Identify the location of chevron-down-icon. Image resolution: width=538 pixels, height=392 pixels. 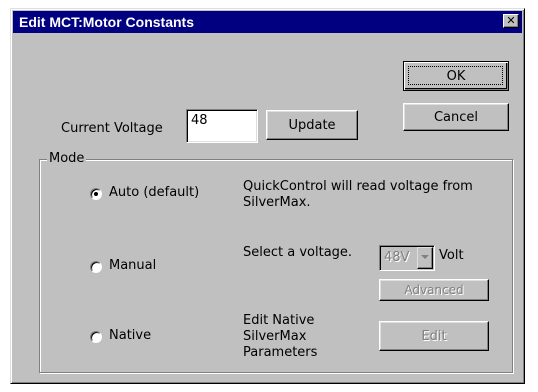
(425, 258).